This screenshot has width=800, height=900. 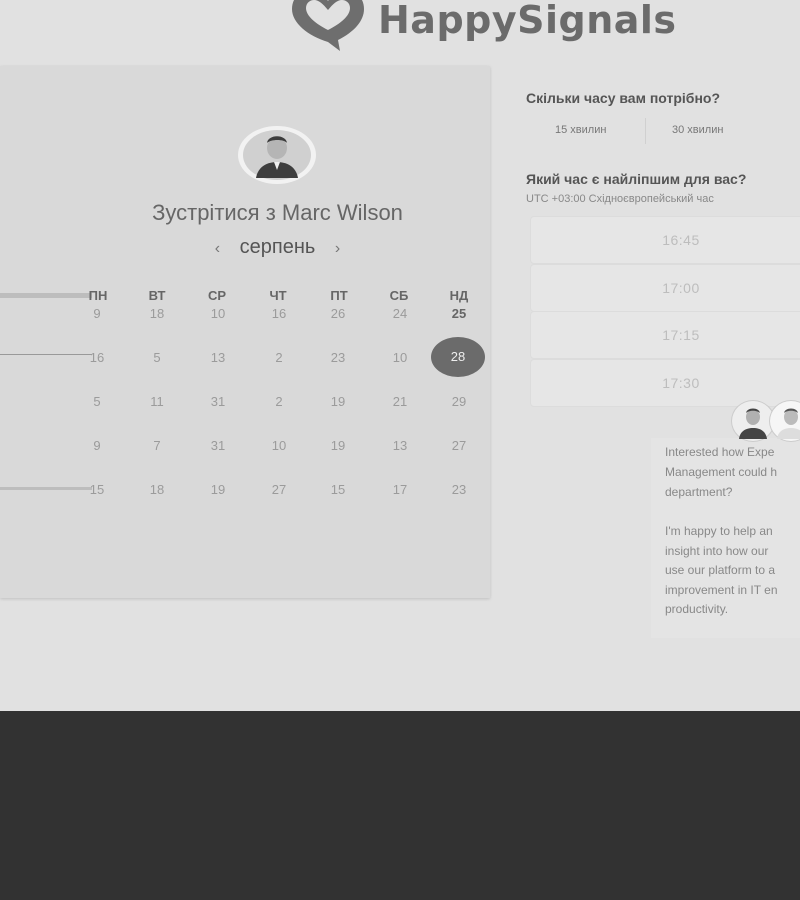 I want to click on chat-agent-avatars, so click(x=765, y=421).